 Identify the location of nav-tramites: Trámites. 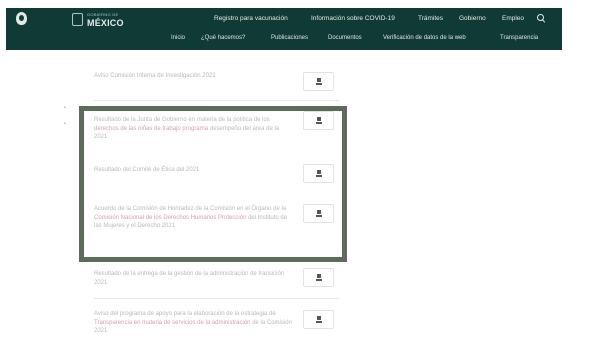
(430, 18).